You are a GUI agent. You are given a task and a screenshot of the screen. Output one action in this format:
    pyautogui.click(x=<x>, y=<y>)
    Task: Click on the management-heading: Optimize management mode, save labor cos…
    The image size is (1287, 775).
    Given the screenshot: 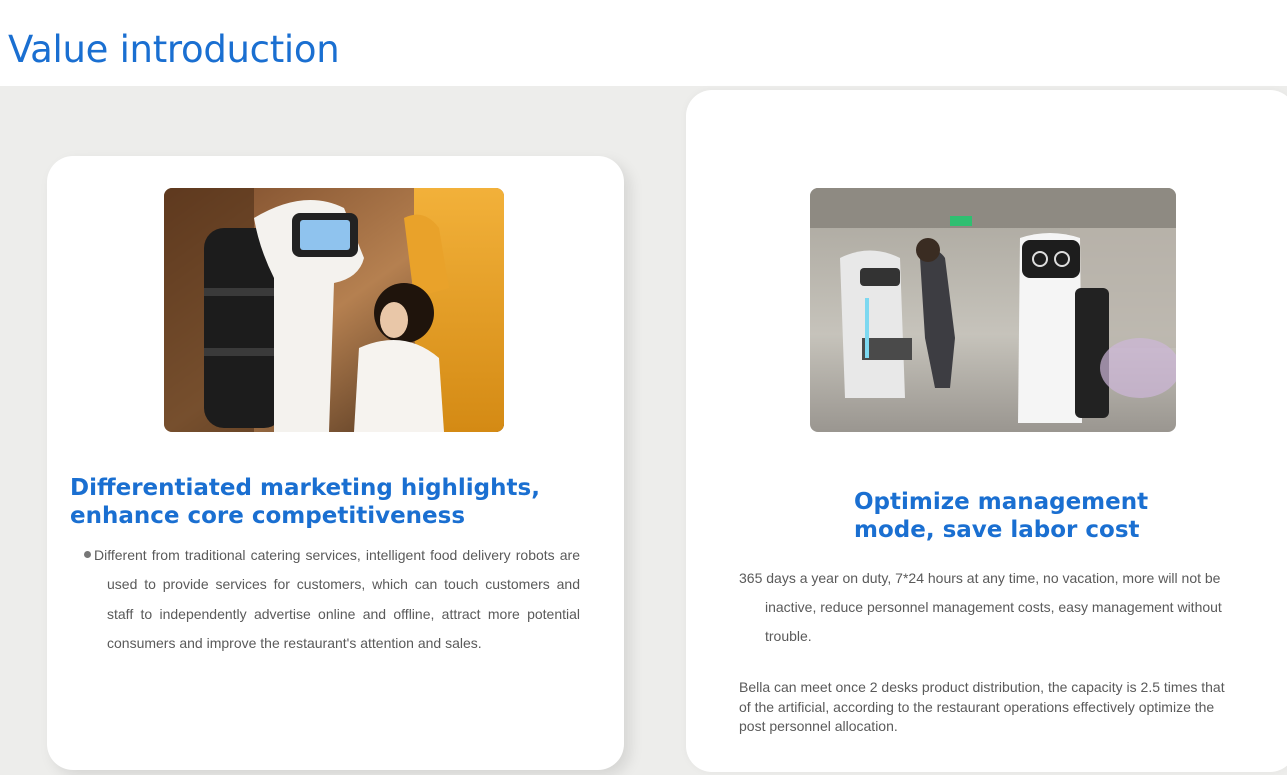 What is the action you would take?
    pyautogui.click(x=1024, y=516)
    